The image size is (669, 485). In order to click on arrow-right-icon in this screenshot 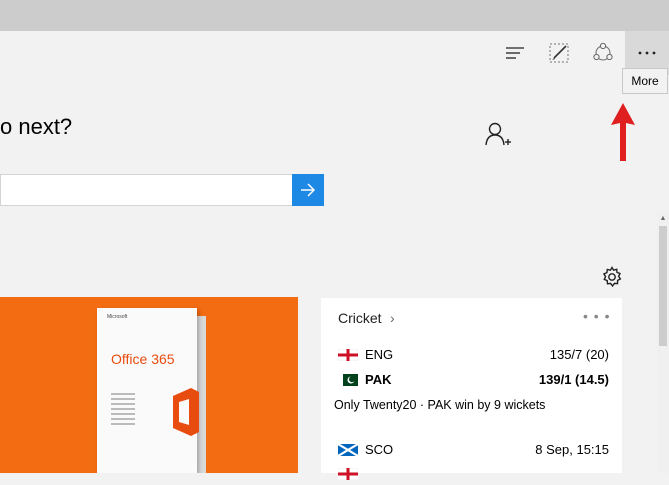, I will do `click(308, 190)`.